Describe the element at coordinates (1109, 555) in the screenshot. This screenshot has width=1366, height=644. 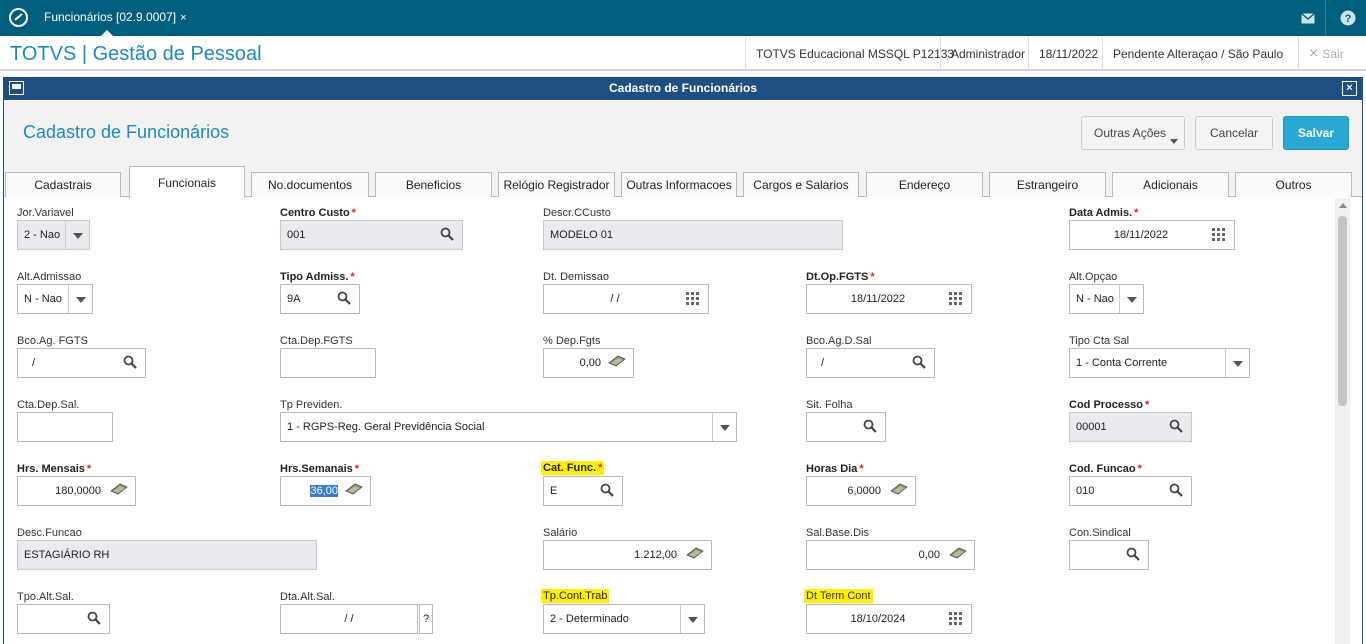
I see `con-sindical-input` at that location.